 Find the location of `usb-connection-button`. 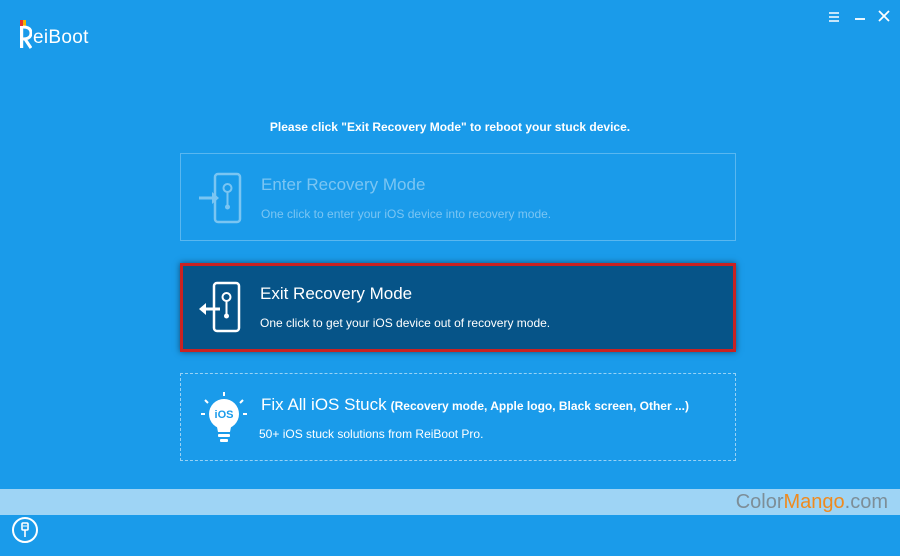

usb-connection-button is located at coordinates (25, 530).